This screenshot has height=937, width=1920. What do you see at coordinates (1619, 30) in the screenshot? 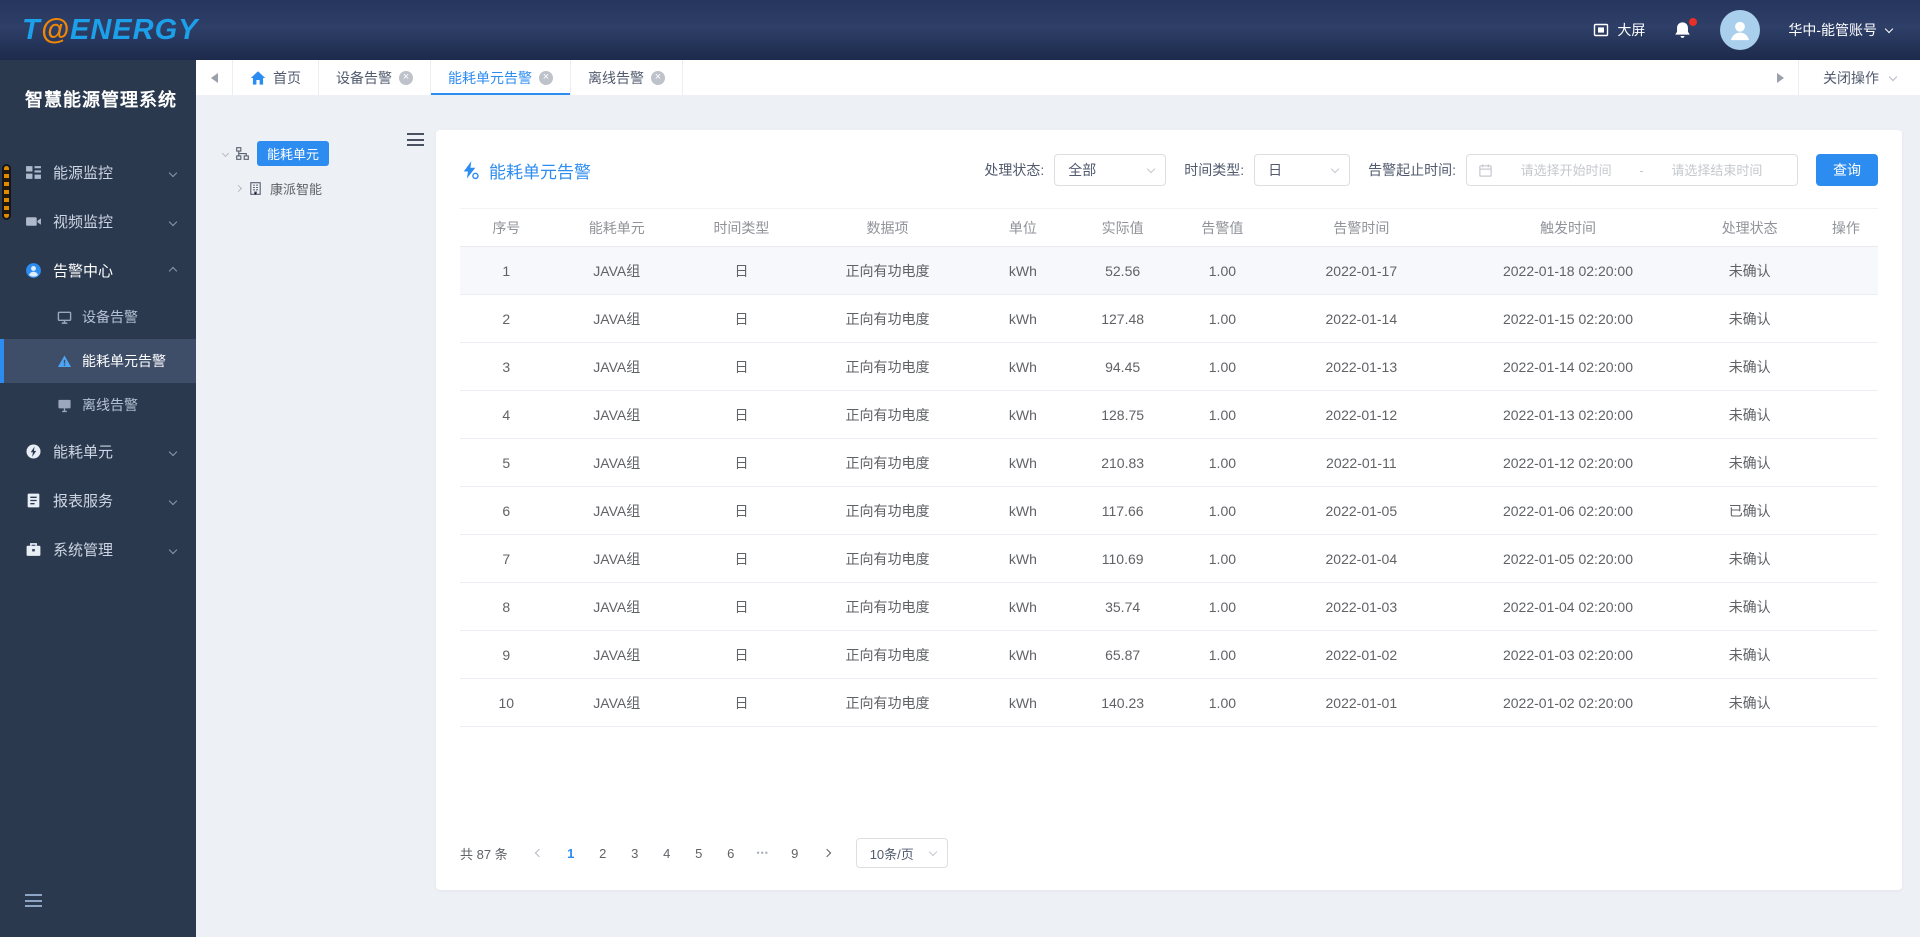
I see `big-screen-button: 大屏` at bounding box center [1619, 30].